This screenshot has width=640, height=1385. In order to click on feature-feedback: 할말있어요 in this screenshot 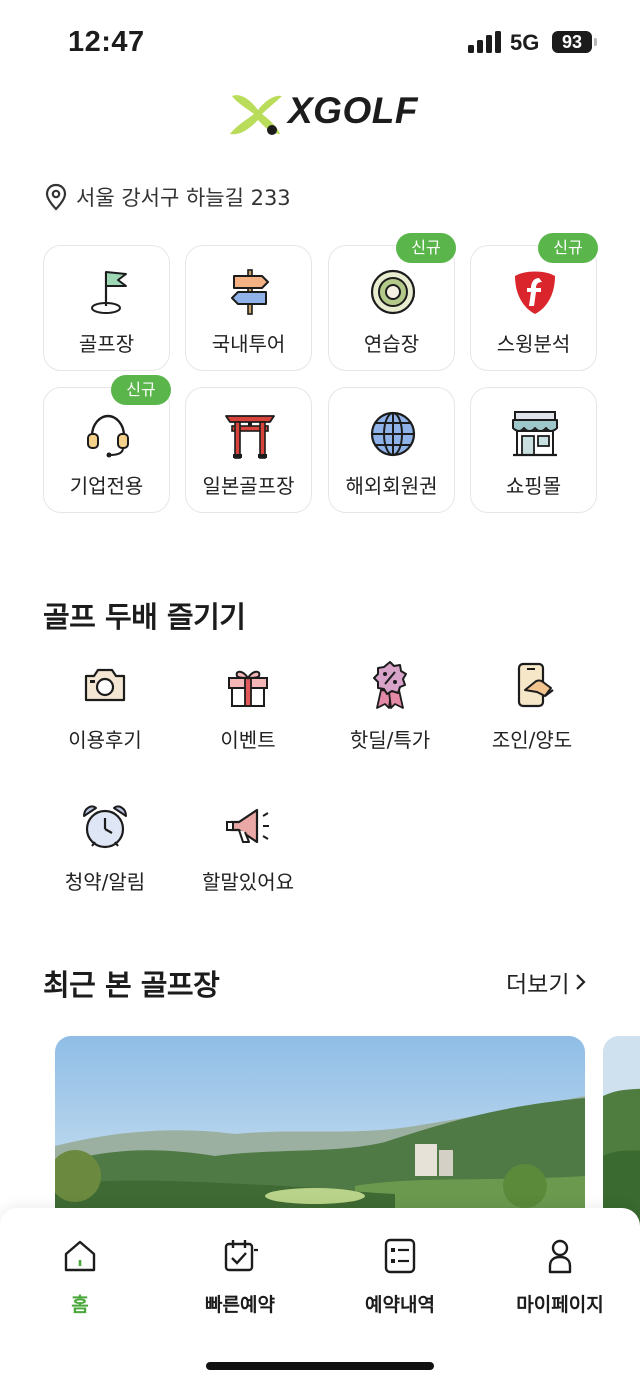, I will do `click(248, 857)`.